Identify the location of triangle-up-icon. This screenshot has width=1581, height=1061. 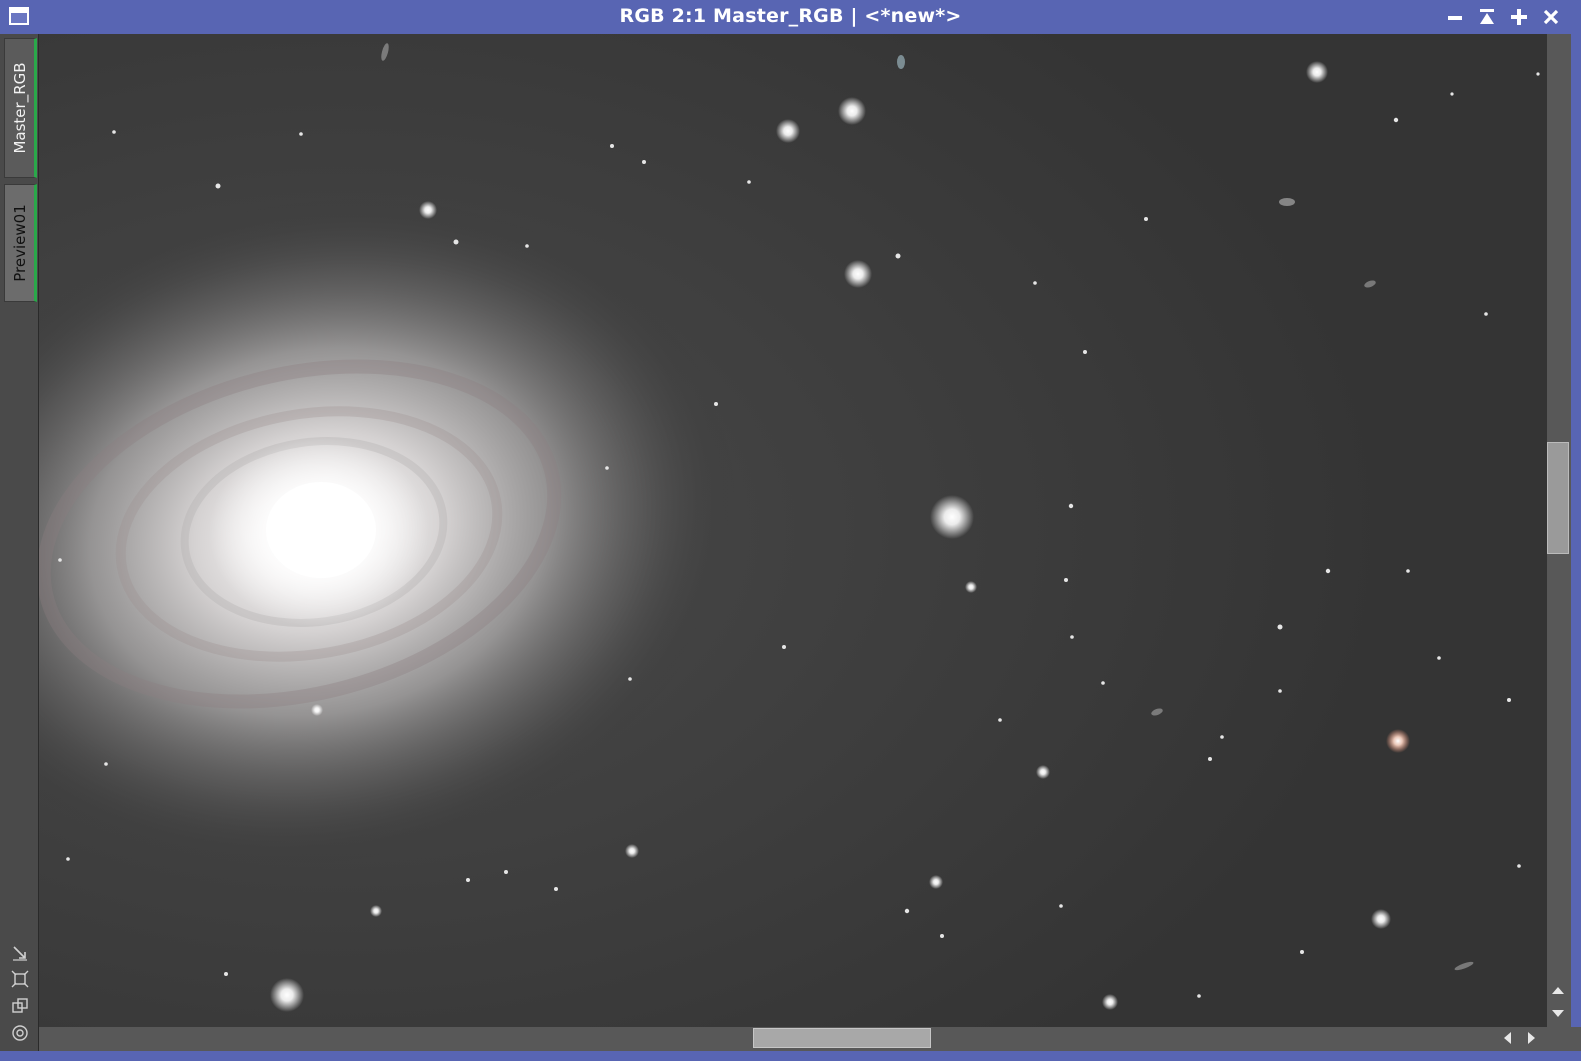
(1558, 990).